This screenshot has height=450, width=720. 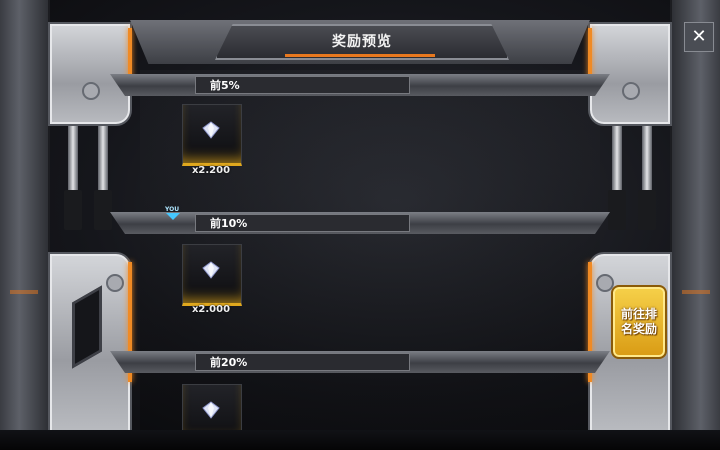 What do you see at coordinates (173, 216) in the screenshot?
I see `you-marker-arrow` at bounding box center [173, 216].